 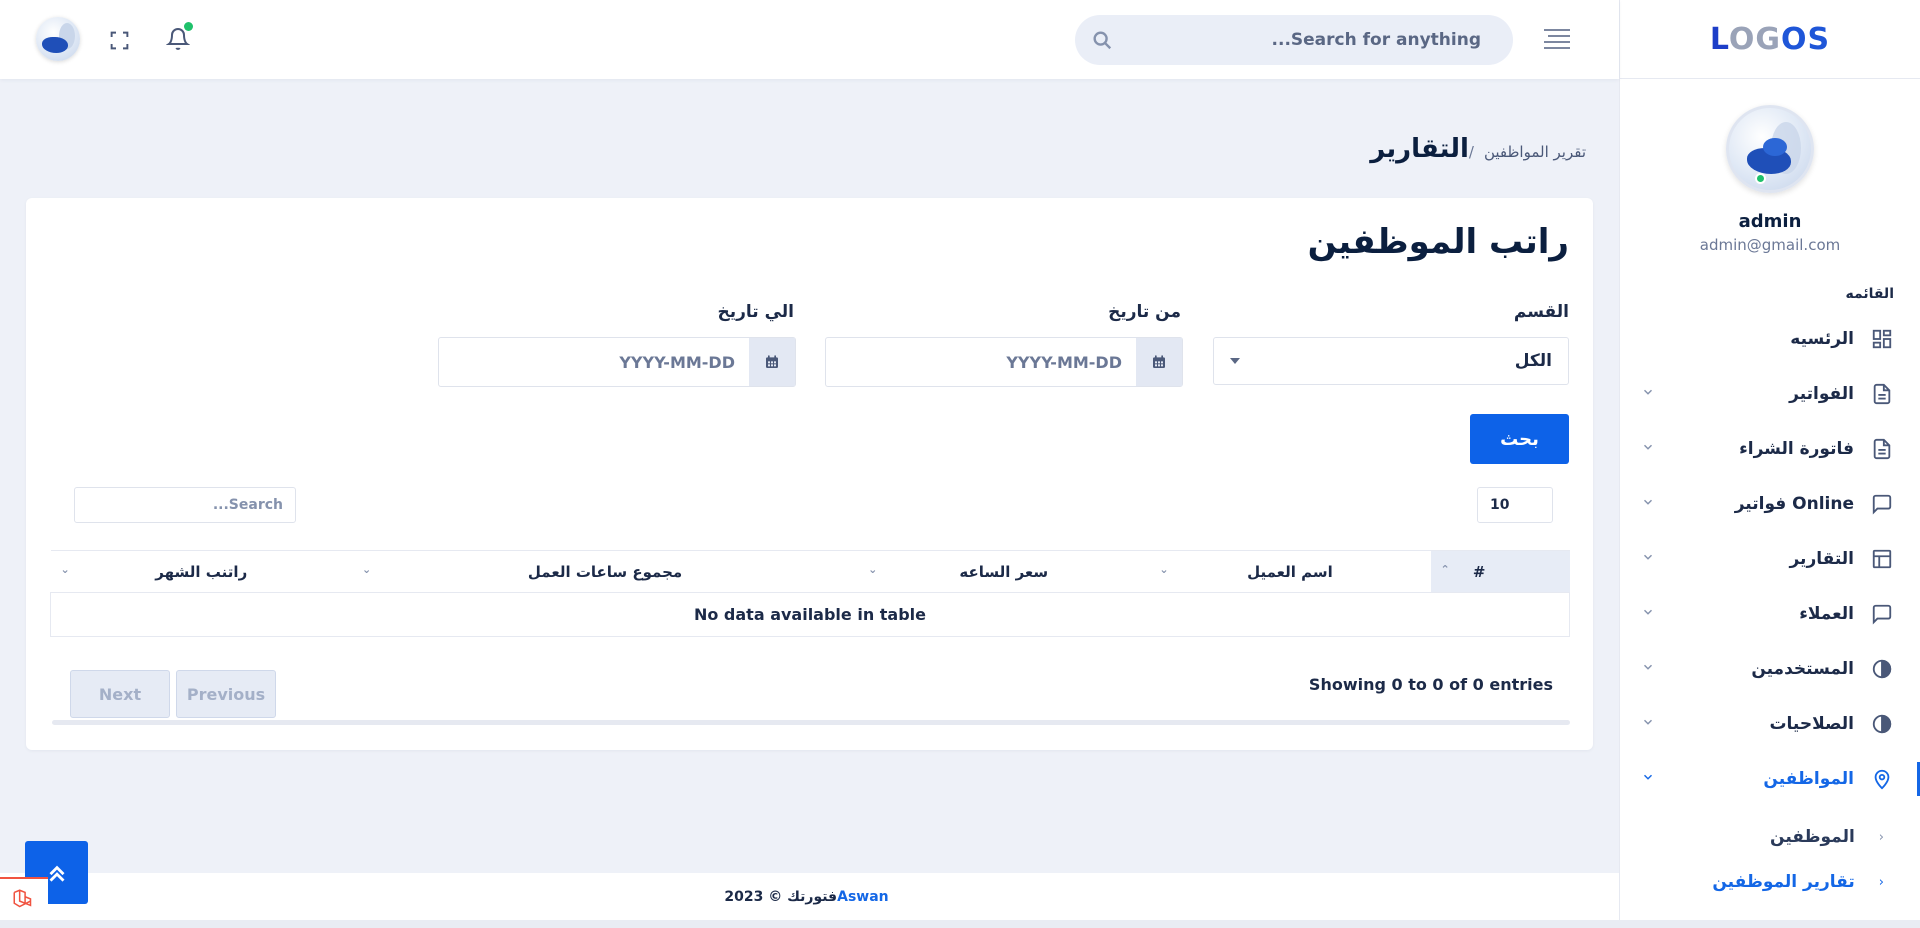 I want to click on sidebar-item-online-invoices: فواتير Online, so click(x=1769, y=504).